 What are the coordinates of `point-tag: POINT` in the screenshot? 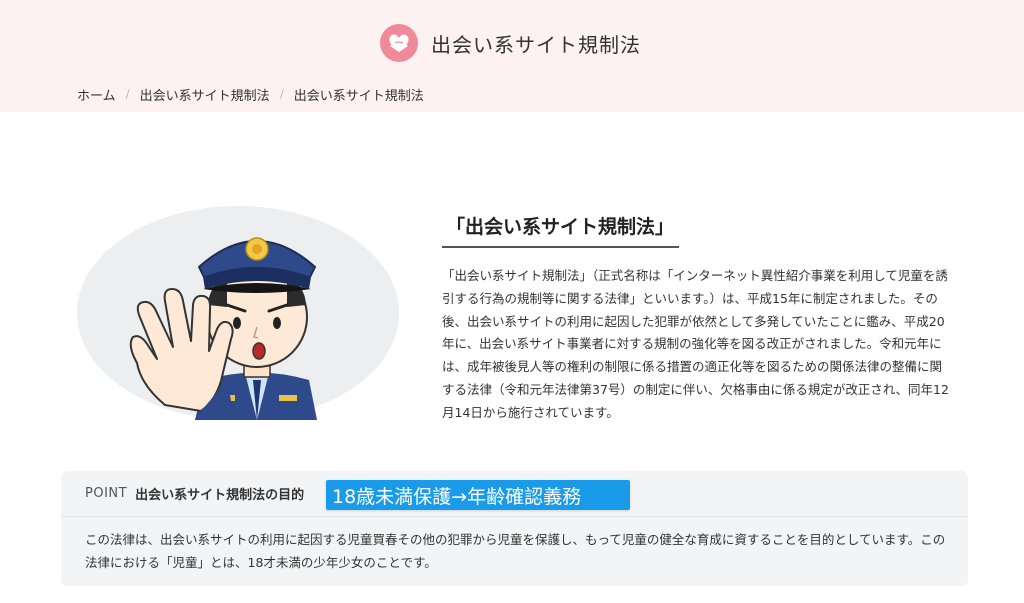 It's located at (106, 493).